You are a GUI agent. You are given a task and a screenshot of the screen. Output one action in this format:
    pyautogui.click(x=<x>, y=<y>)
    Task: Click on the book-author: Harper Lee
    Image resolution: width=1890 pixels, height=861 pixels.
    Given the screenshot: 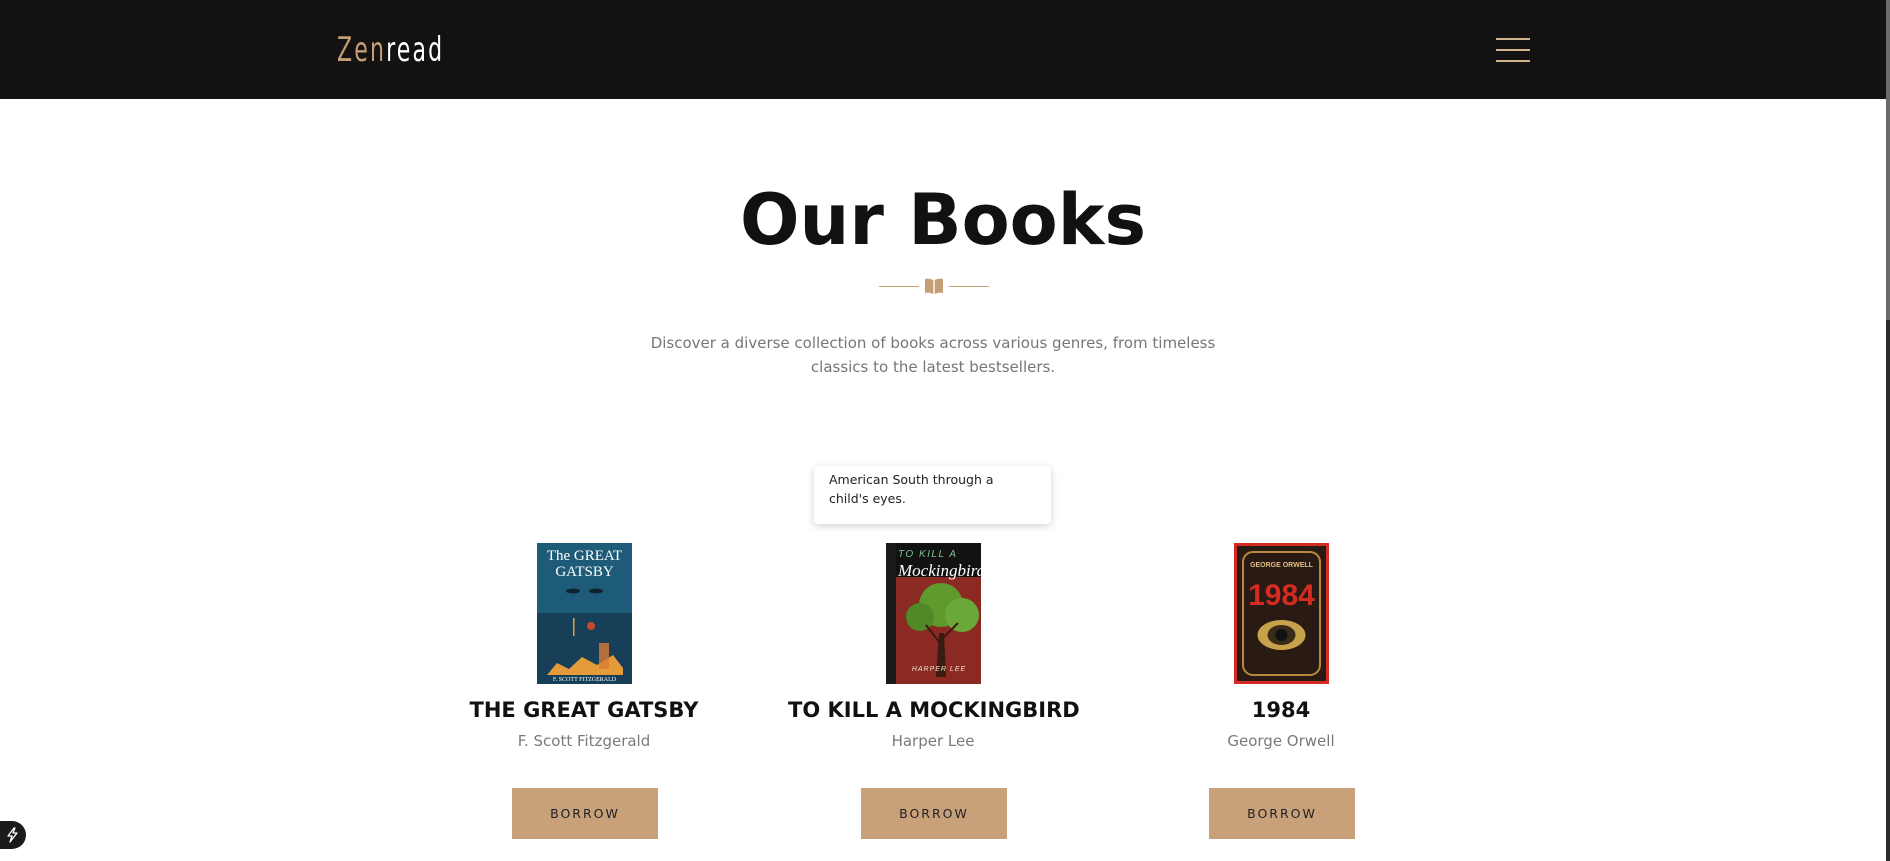 What is the action you would take?
    pyautogui.click(x=933, y=741)
    